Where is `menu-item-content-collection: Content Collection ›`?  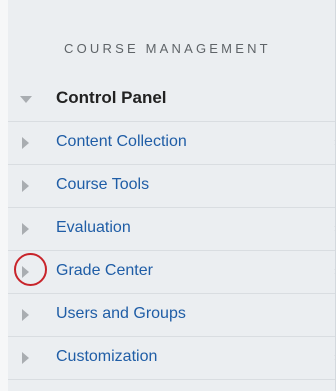
menu-item-content-collection: Content Collection › is located at coordinates (172, 143).